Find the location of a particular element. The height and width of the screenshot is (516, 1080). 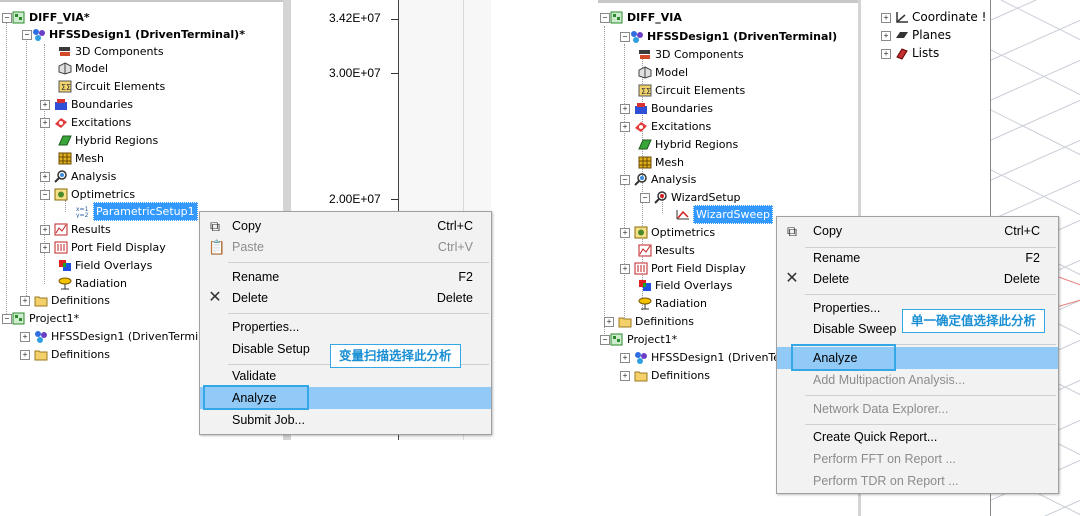

analysis-setup-icon is located at coordinates (661, 197).